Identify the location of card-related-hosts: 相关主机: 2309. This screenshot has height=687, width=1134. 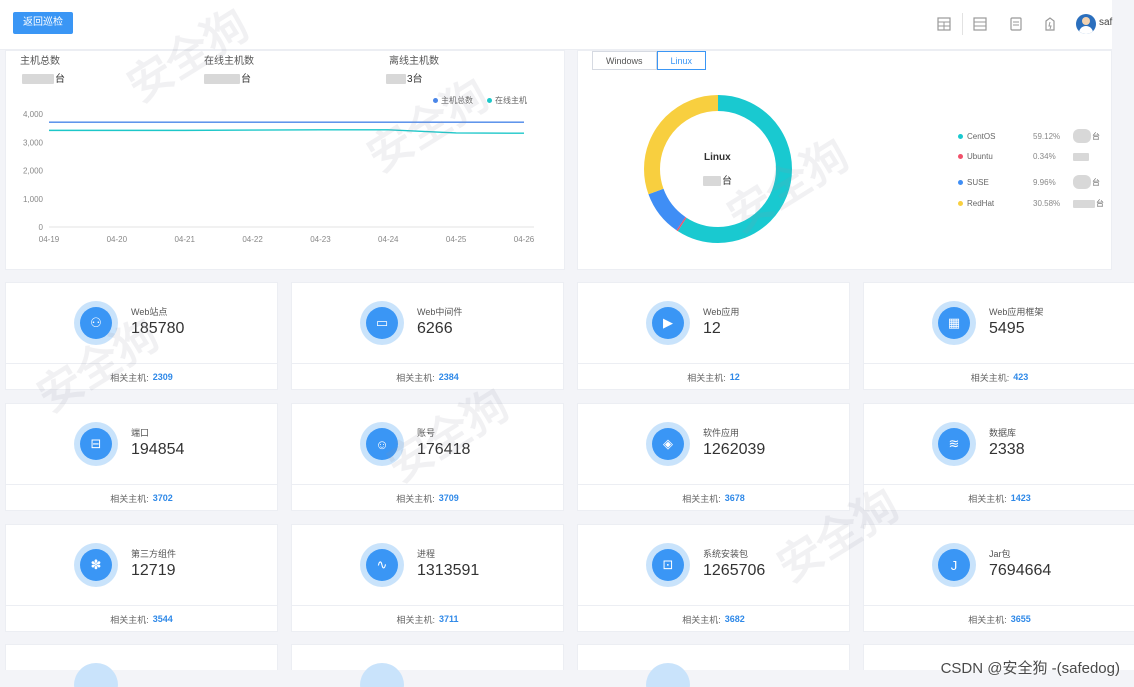
(141, 376).